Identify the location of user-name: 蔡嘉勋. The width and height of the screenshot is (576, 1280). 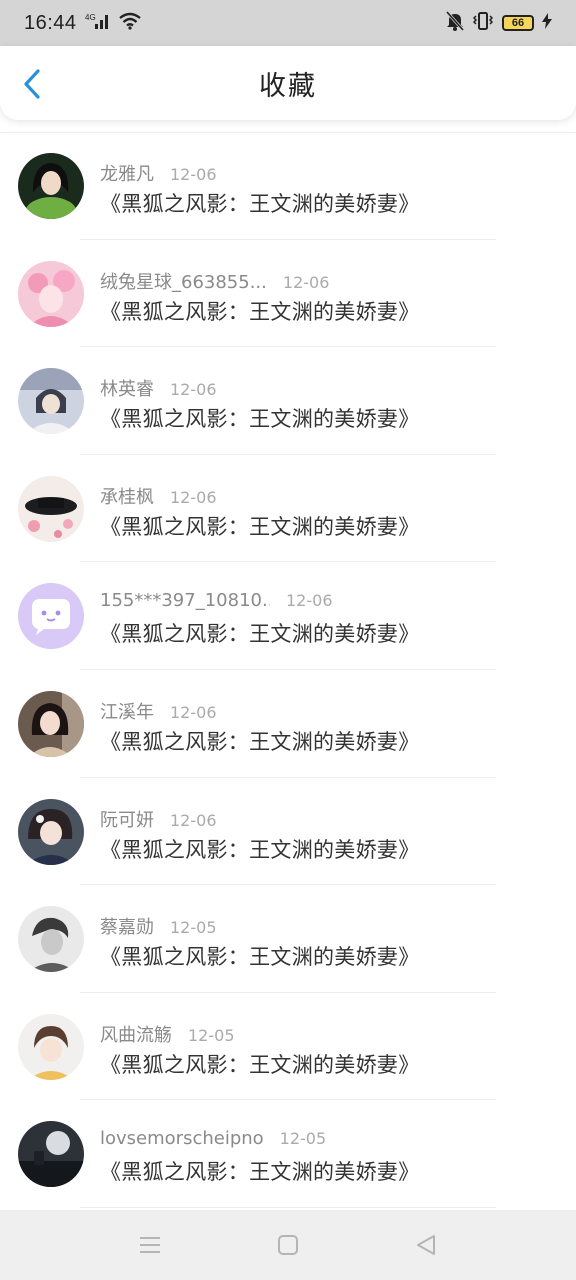
(127, 928).